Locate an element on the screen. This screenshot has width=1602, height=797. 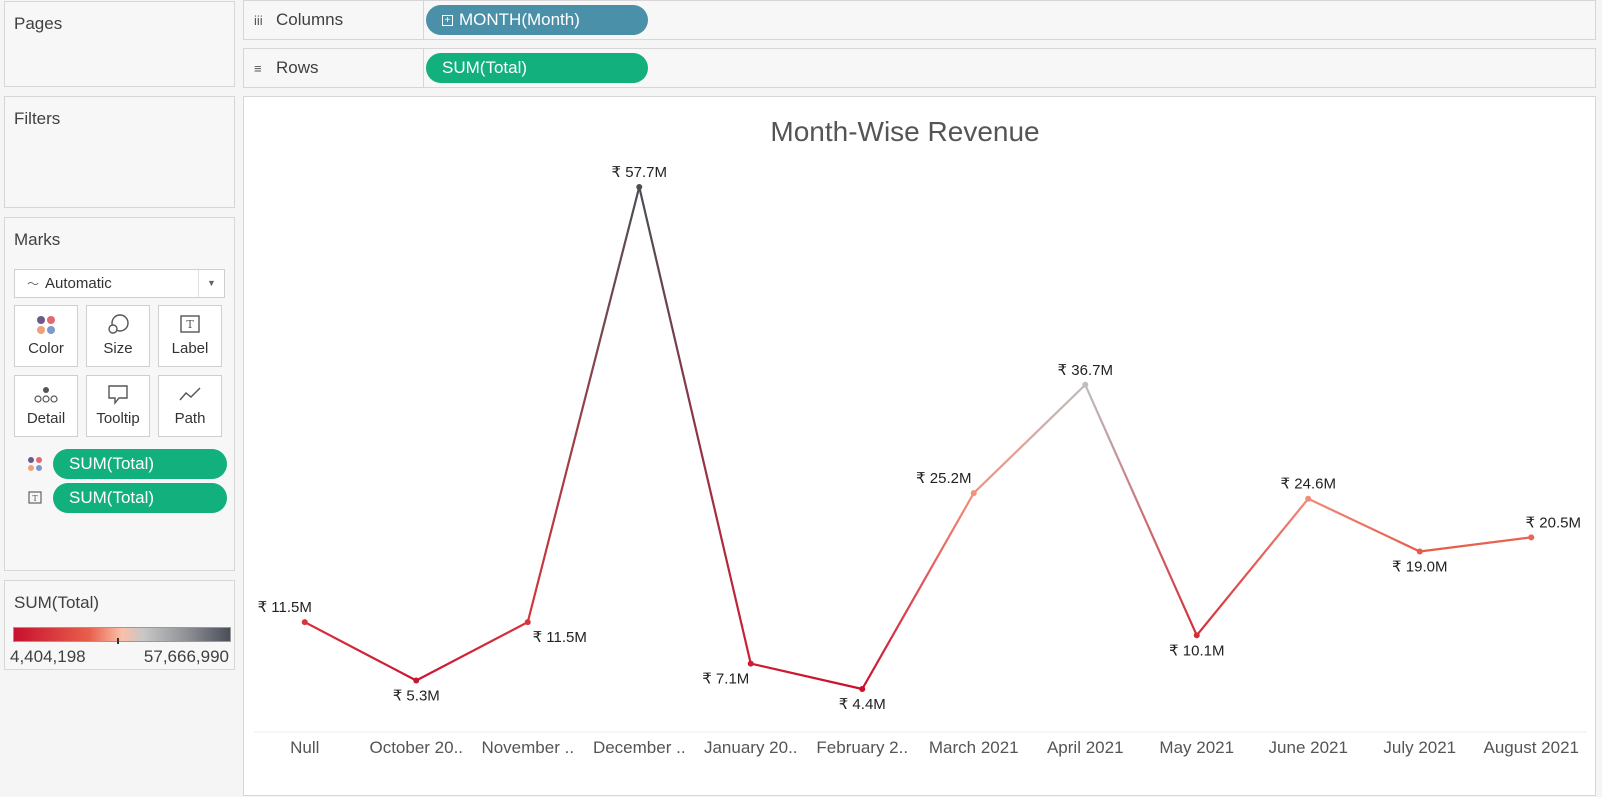
columns-shelf: iii Columns + MONTH(Month) is located at coordinates (919, 20).